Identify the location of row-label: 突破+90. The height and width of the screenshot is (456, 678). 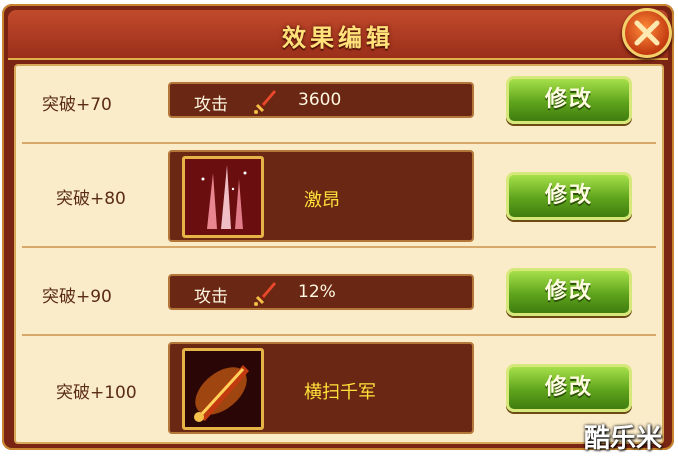
(77, 297).